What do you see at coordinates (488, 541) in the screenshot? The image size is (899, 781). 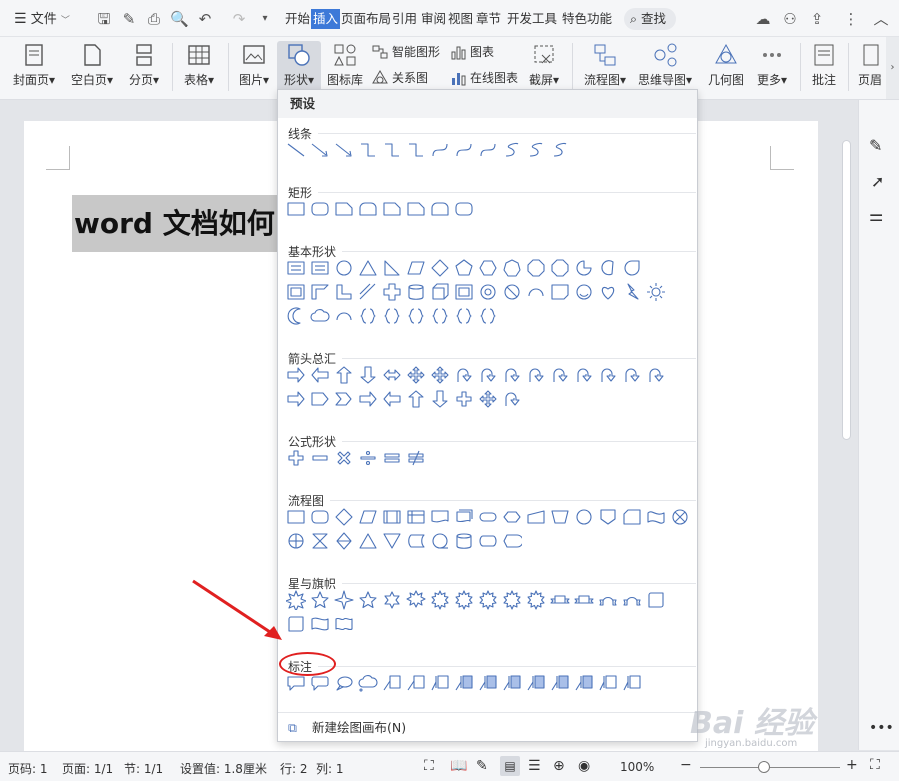 I see `shape-drum-icon` at bounding box center [488, 541].